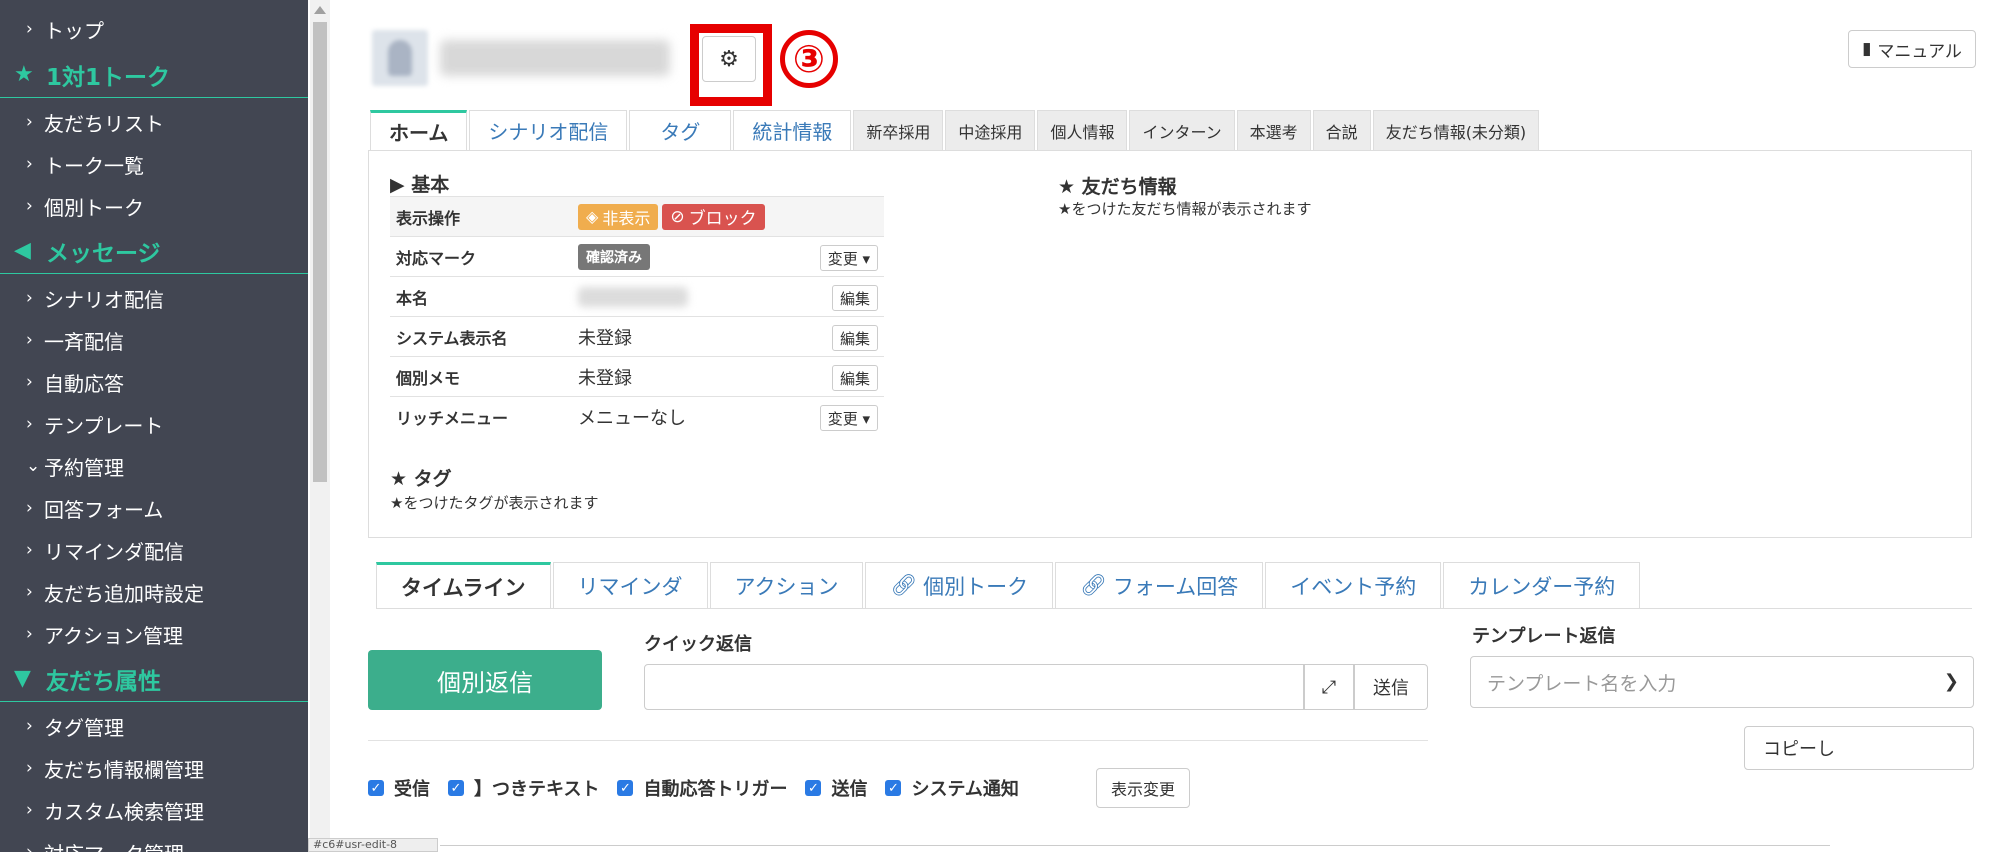 This screenshot has height=852, width=2000. I want to click on tab-tag: タグ, so click(680, 130).